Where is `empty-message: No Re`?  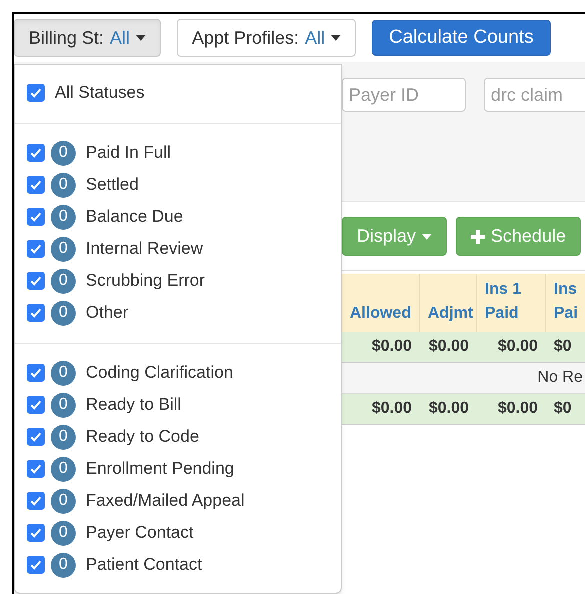
empty-message: No Re is located at coordinates (561, 378).